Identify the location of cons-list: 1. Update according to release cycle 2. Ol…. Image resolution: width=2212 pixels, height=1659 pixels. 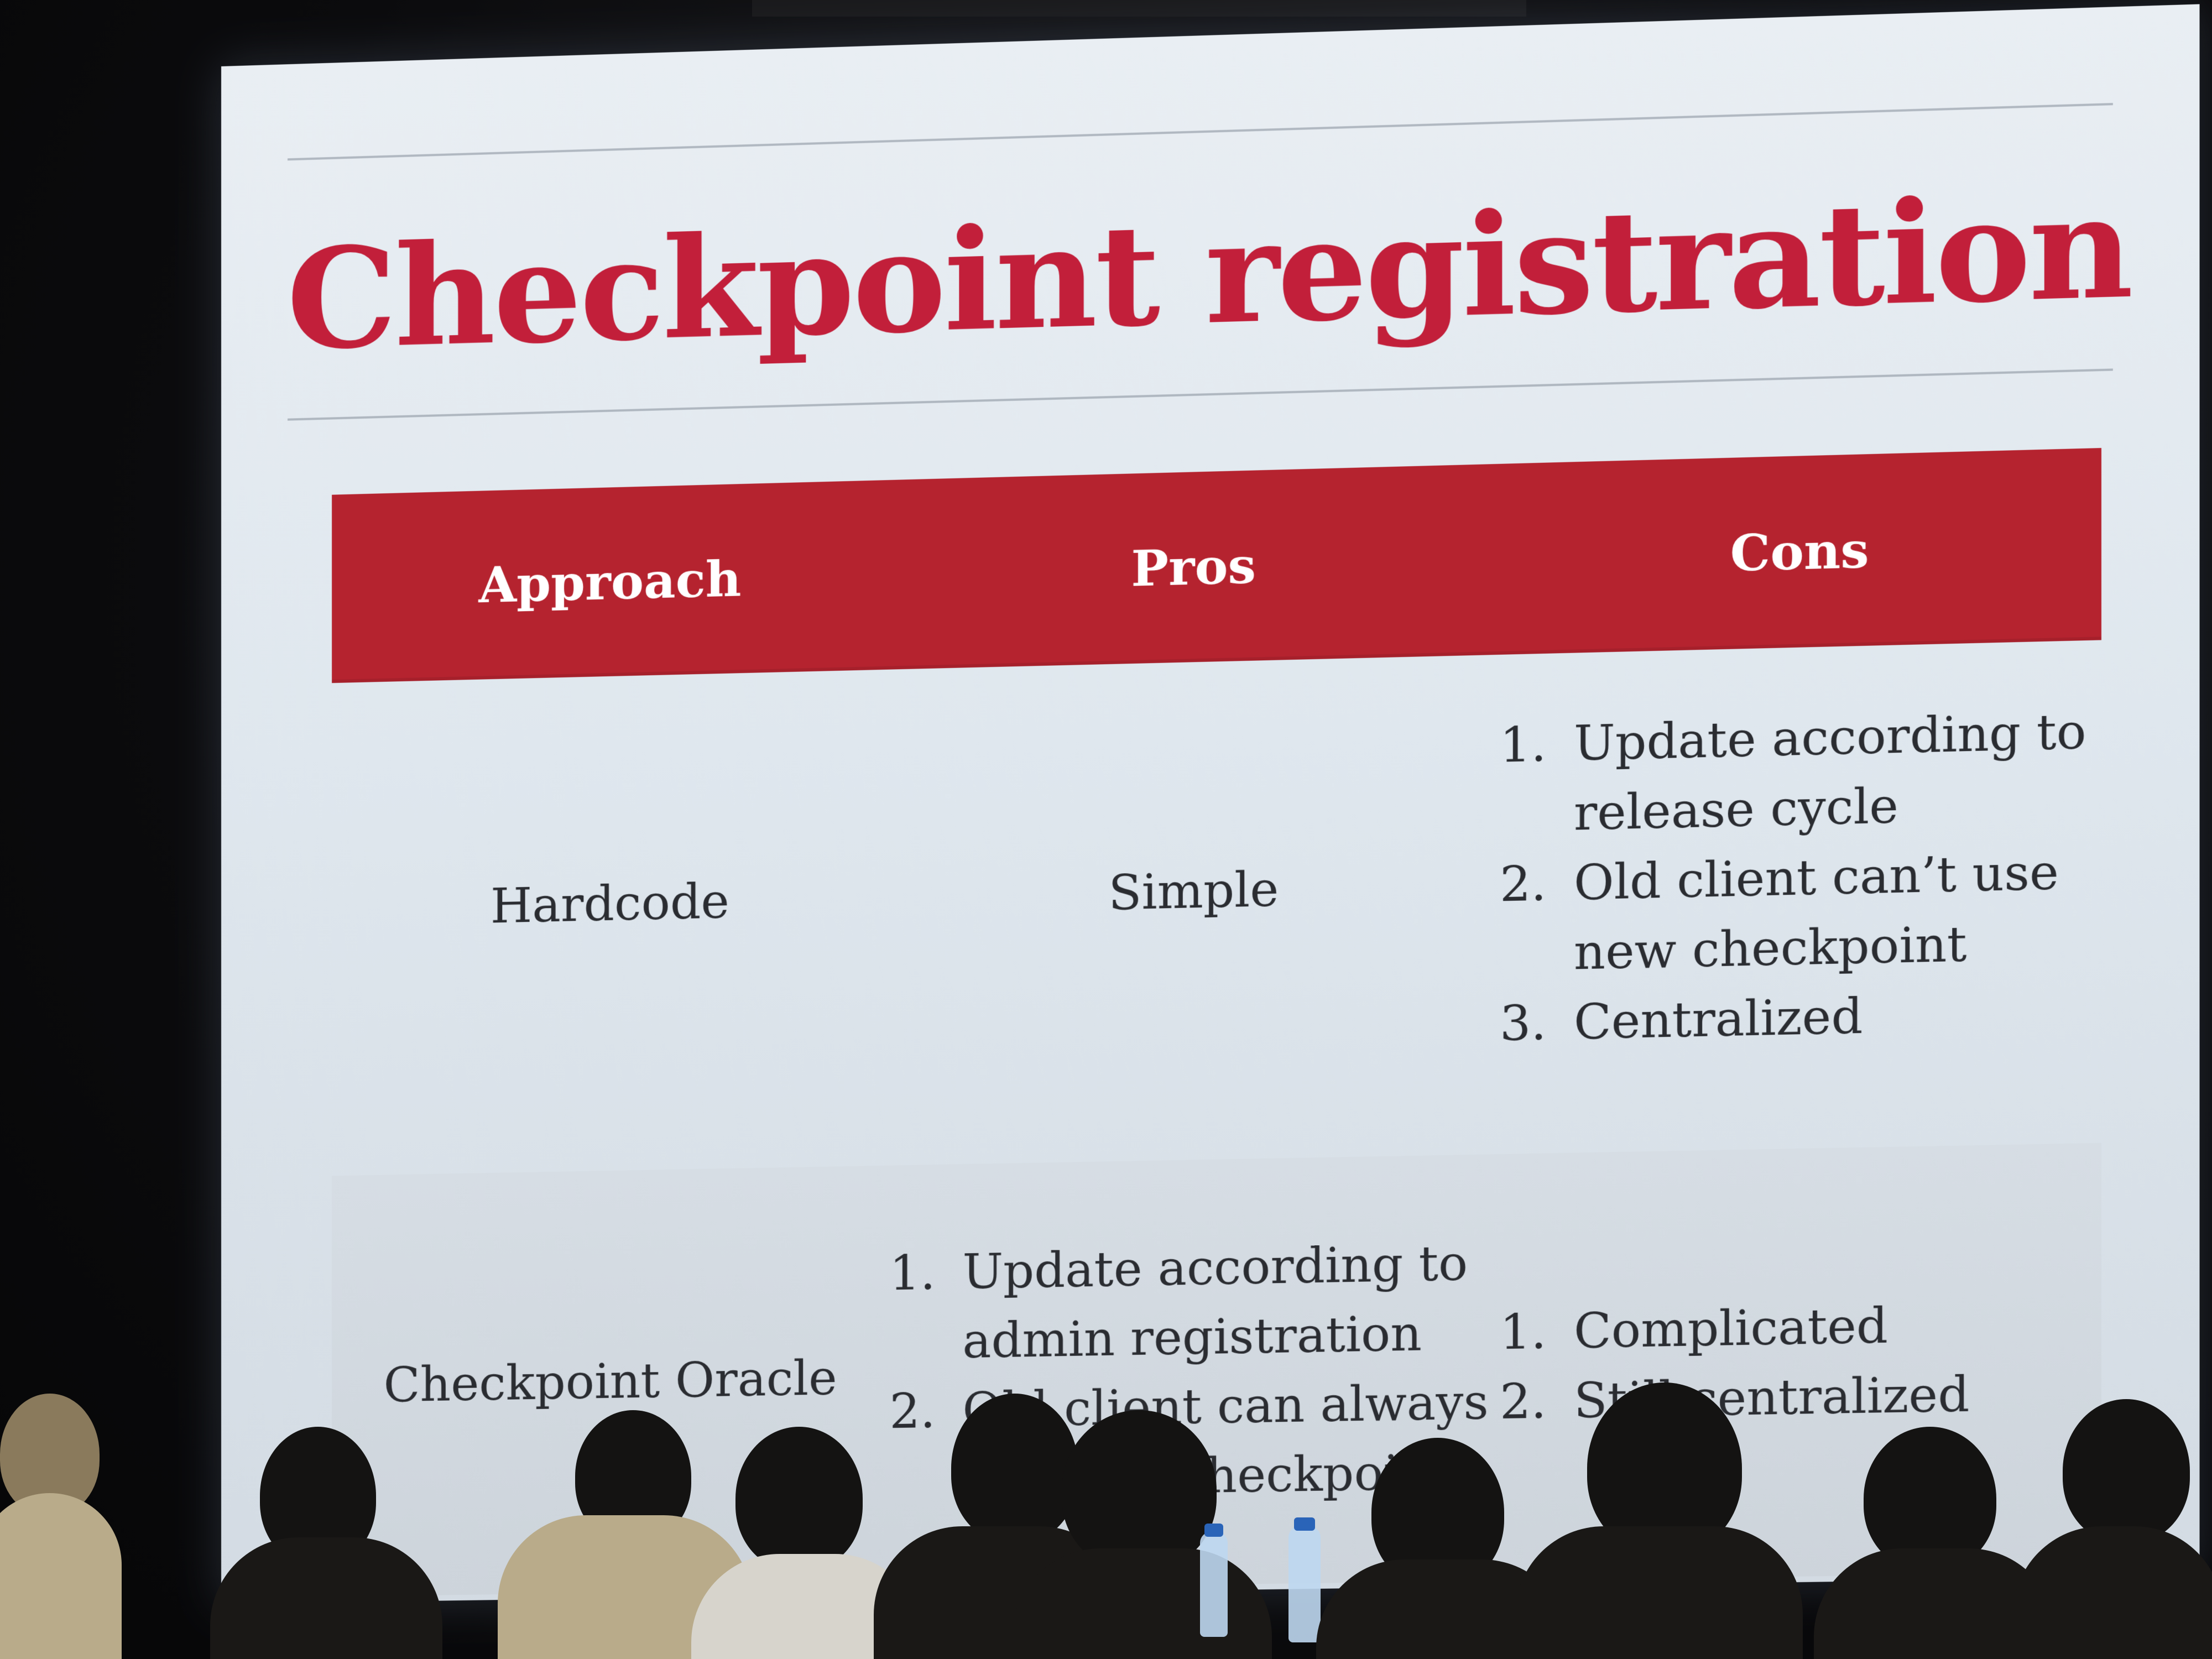
(1801, 878).